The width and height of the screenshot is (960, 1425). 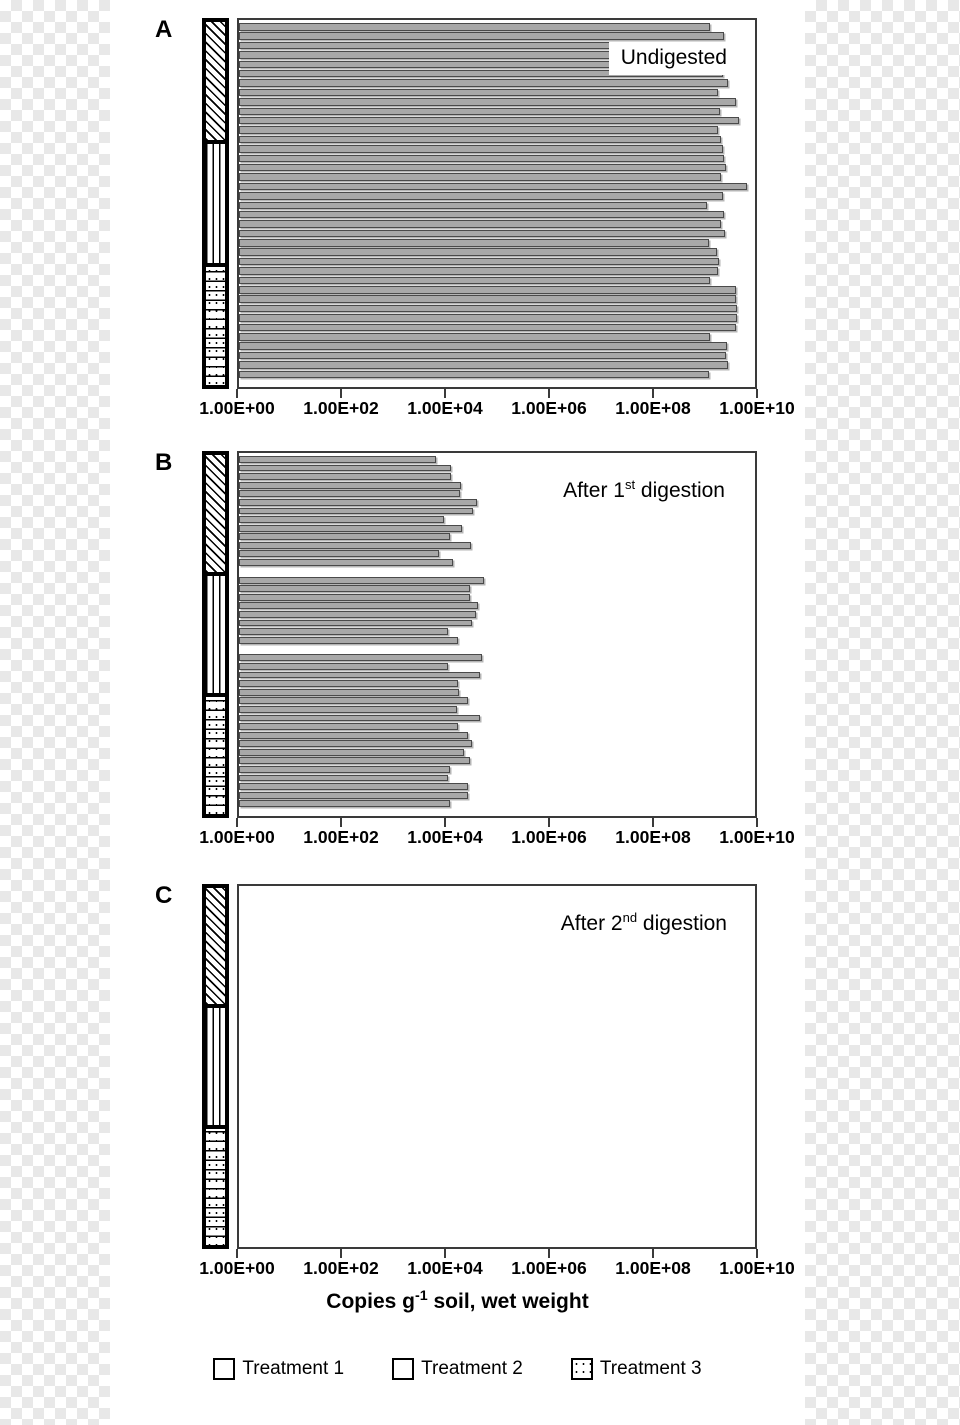 I want to click on treatment-3-swatch-c, so click(x=215, y=1186).